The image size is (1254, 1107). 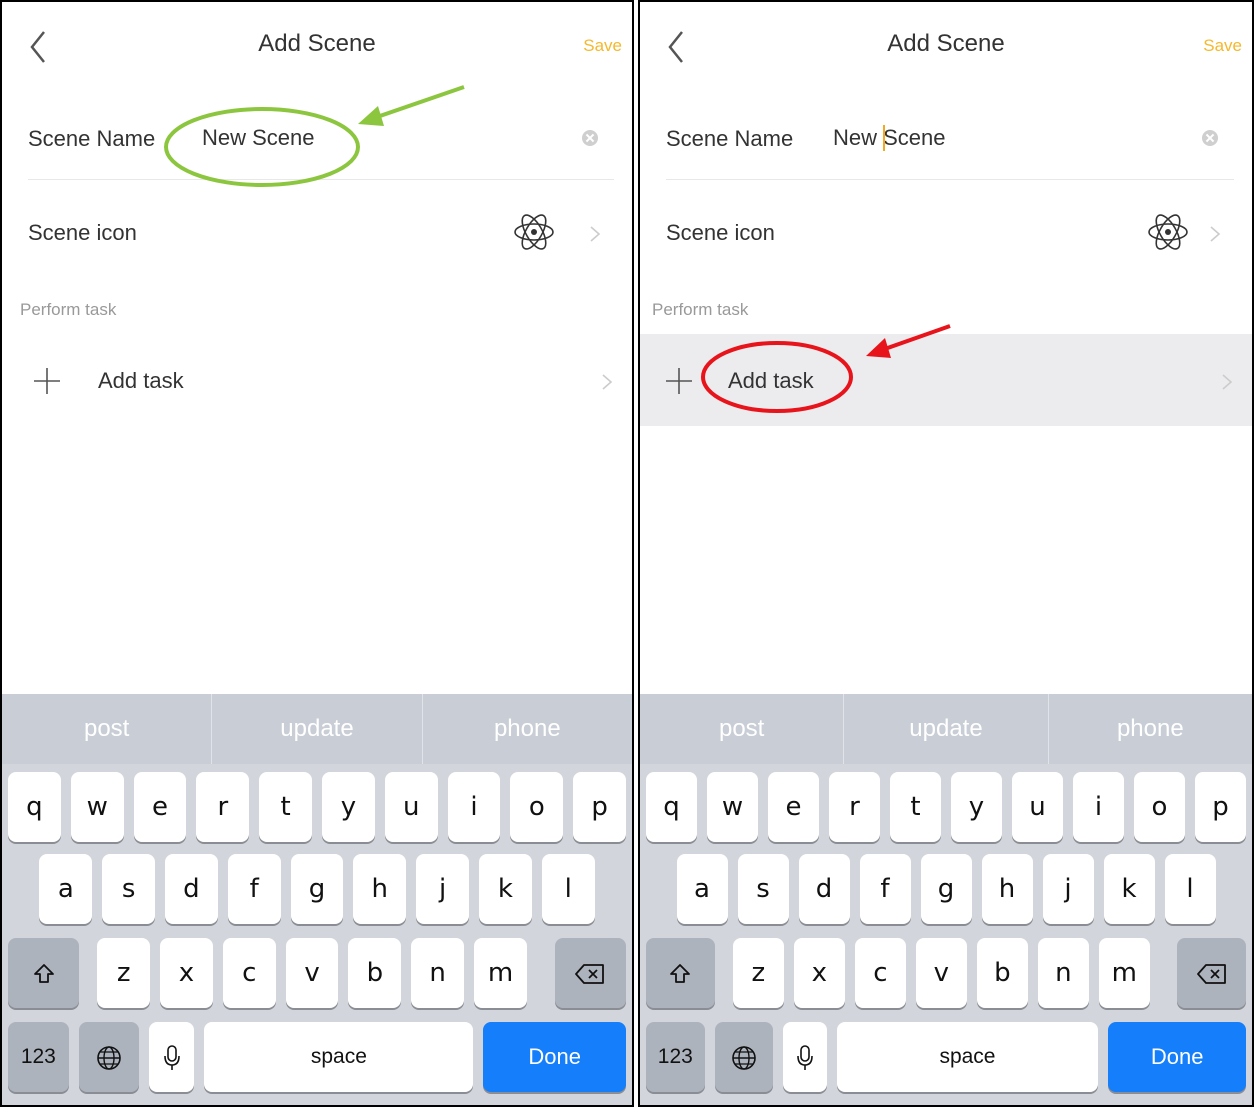 I want to click on shift-icon, so click(x=680, y=973).